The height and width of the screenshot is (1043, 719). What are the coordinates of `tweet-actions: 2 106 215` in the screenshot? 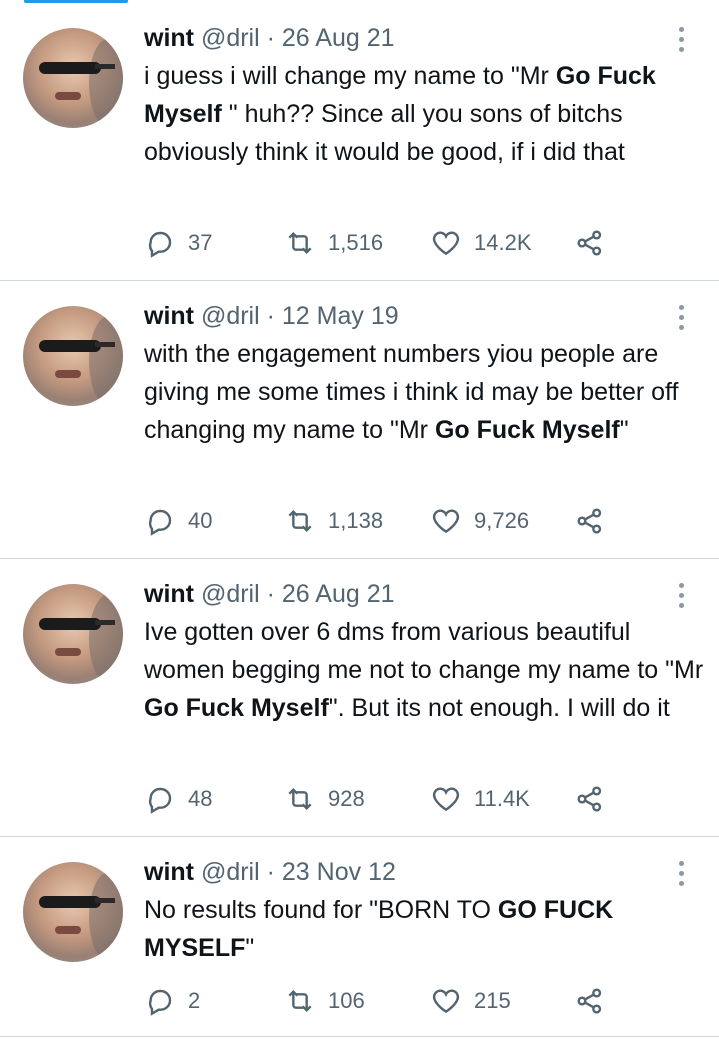 It's located at (424, 1001).